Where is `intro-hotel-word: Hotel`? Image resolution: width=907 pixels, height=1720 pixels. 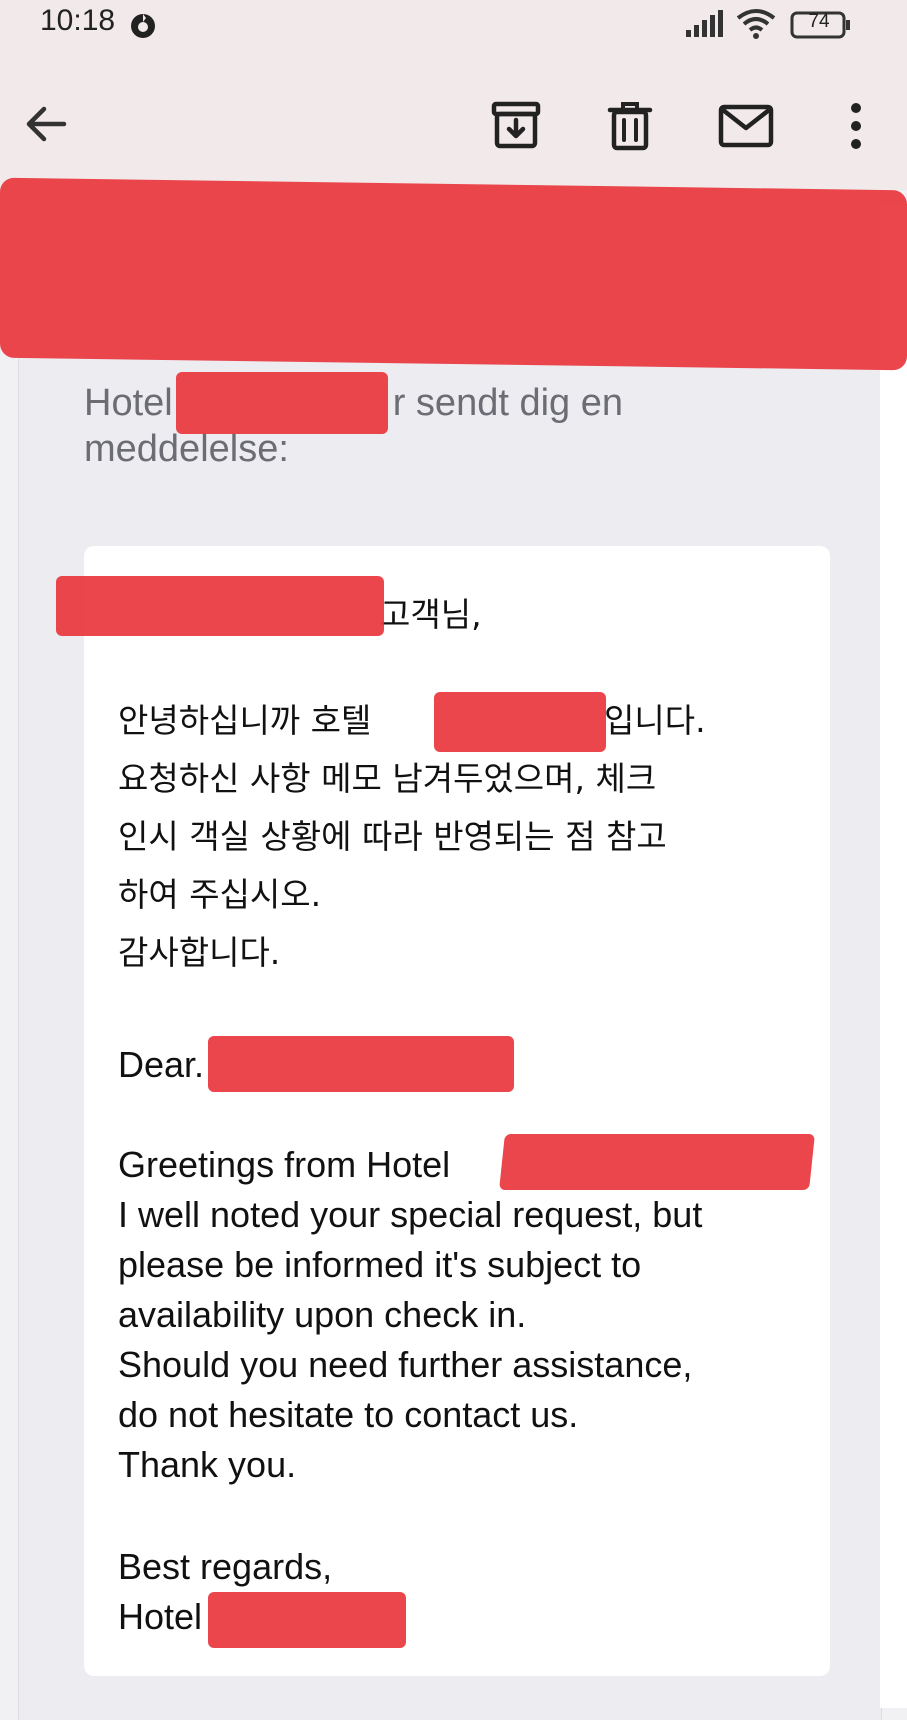
intro-hotel-word: Hotel is located at coordinates (128, 403).